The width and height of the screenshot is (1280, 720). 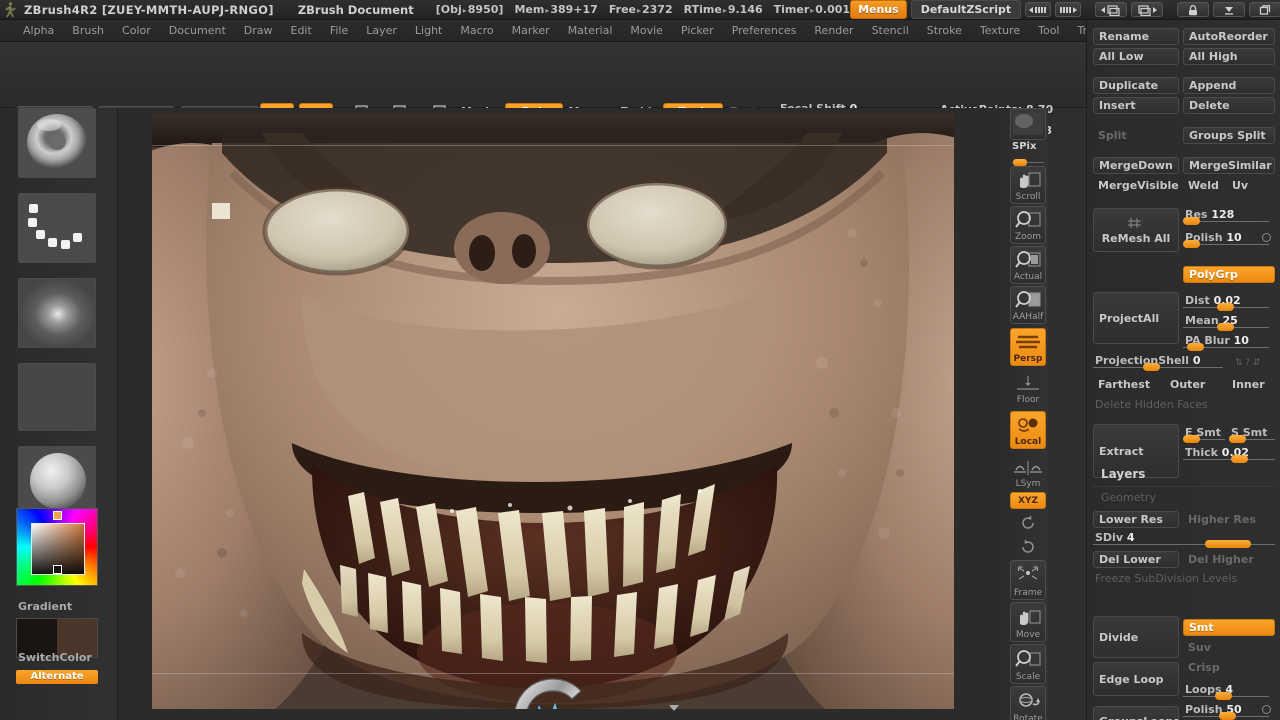 What do you see at coordinates (1136, 713) in the screenshot?
I see `groupsloops-button: GroupsLoops` at bounding box center [1136, 713].